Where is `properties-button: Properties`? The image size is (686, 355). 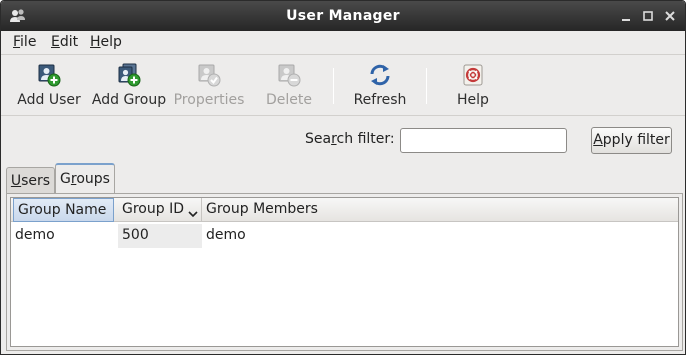 properties-button: Properties is located at coordinates (209, 86).